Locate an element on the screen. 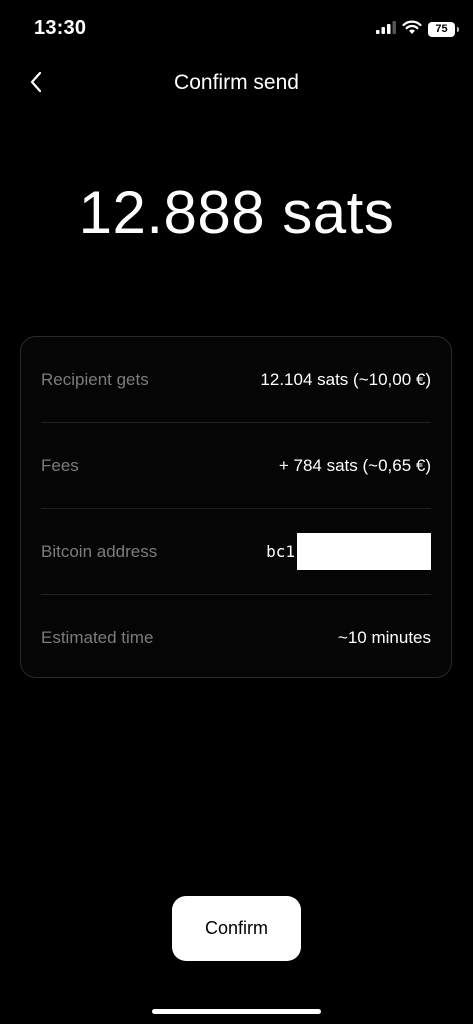  send-amount: 12.888 sats is located at coordinates (236, 212).